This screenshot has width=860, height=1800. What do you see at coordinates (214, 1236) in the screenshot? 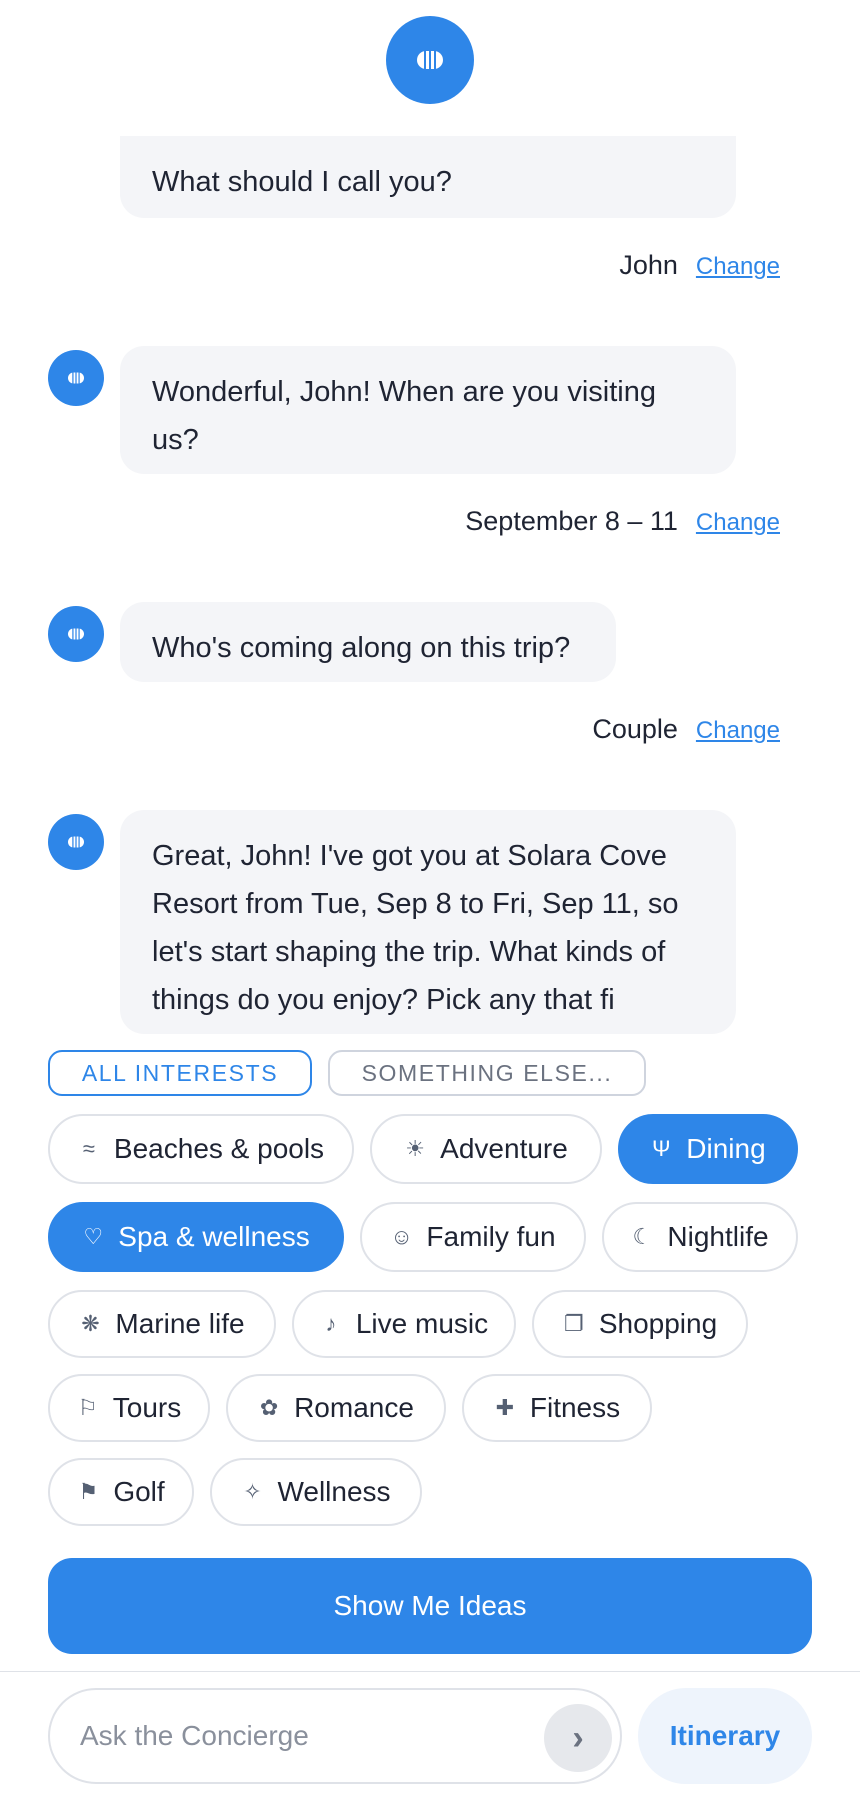
I see `chip-label: Spa & wellness` at bounding box center [214, 1236].